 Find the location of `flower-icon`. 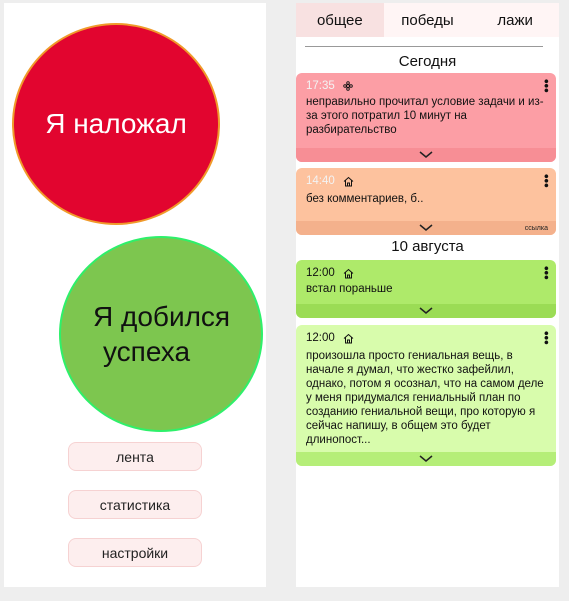

flower-icon is located at coordinates (348, 86).